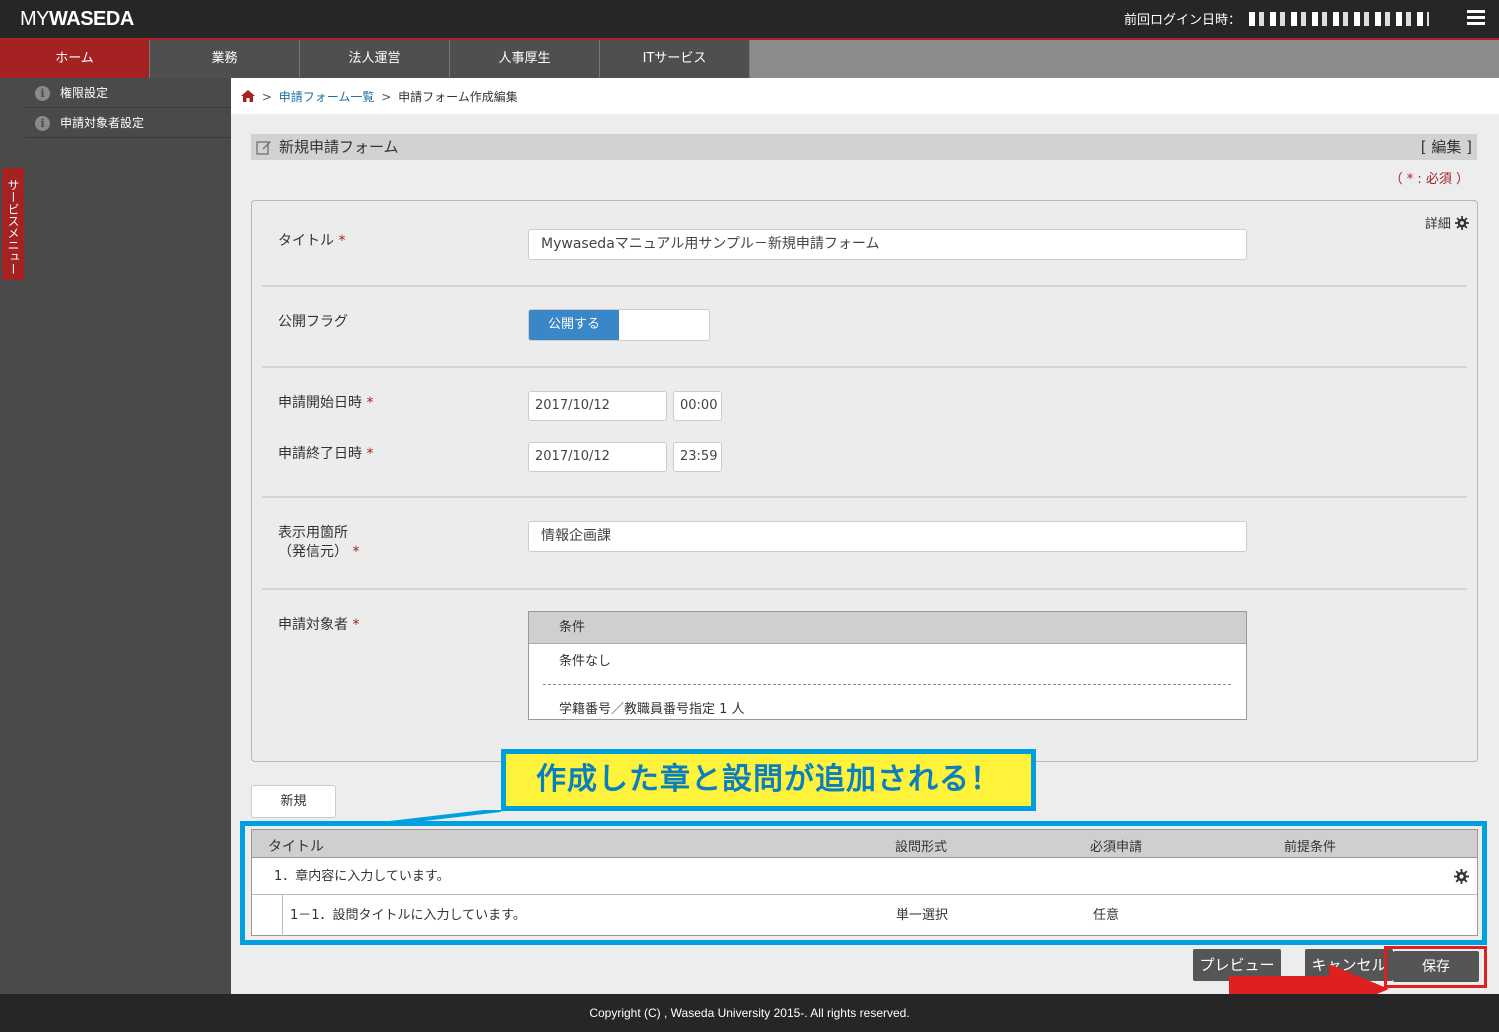 The width and height of the screenshot is (1499, 1032). I want to click on condition-divider, so click(887, 684).